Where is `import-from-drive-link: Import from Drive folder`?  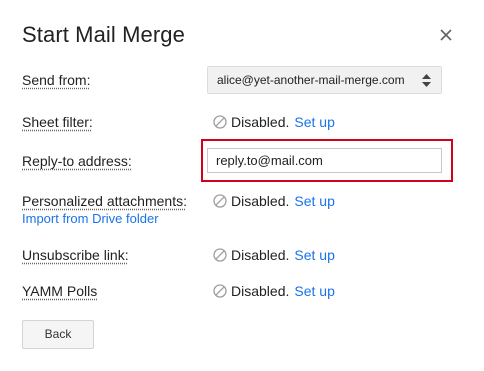
import-from-drive-link: Import from Drive folder is located at coordinates (90, 218).